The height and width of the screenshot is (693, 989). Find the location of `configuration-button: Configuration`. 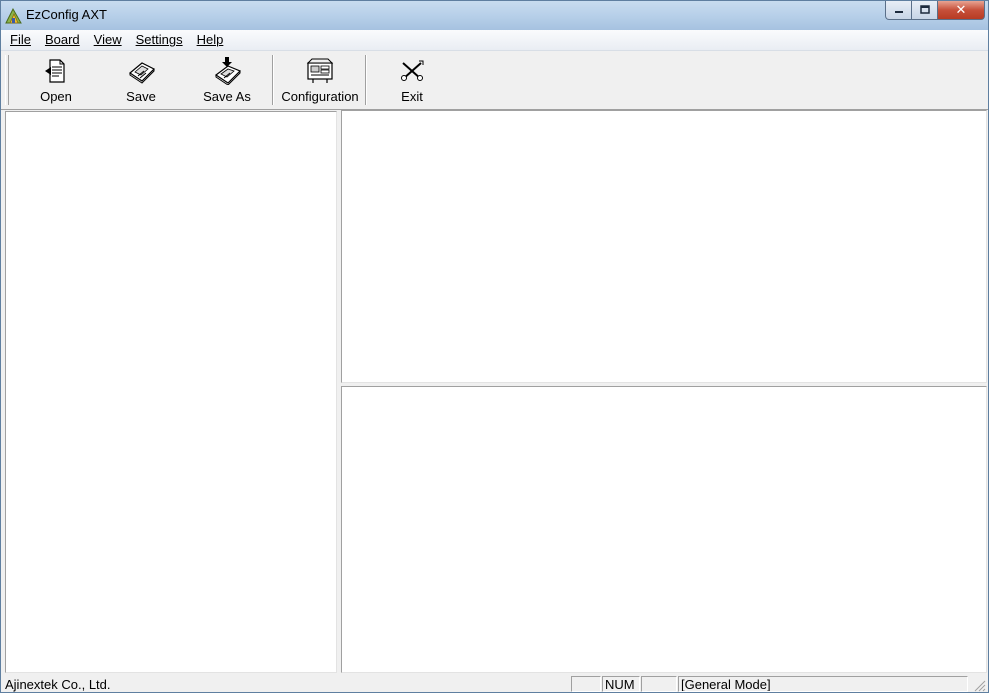

configuration-button: Configuration is located at coordinates (320, 79).